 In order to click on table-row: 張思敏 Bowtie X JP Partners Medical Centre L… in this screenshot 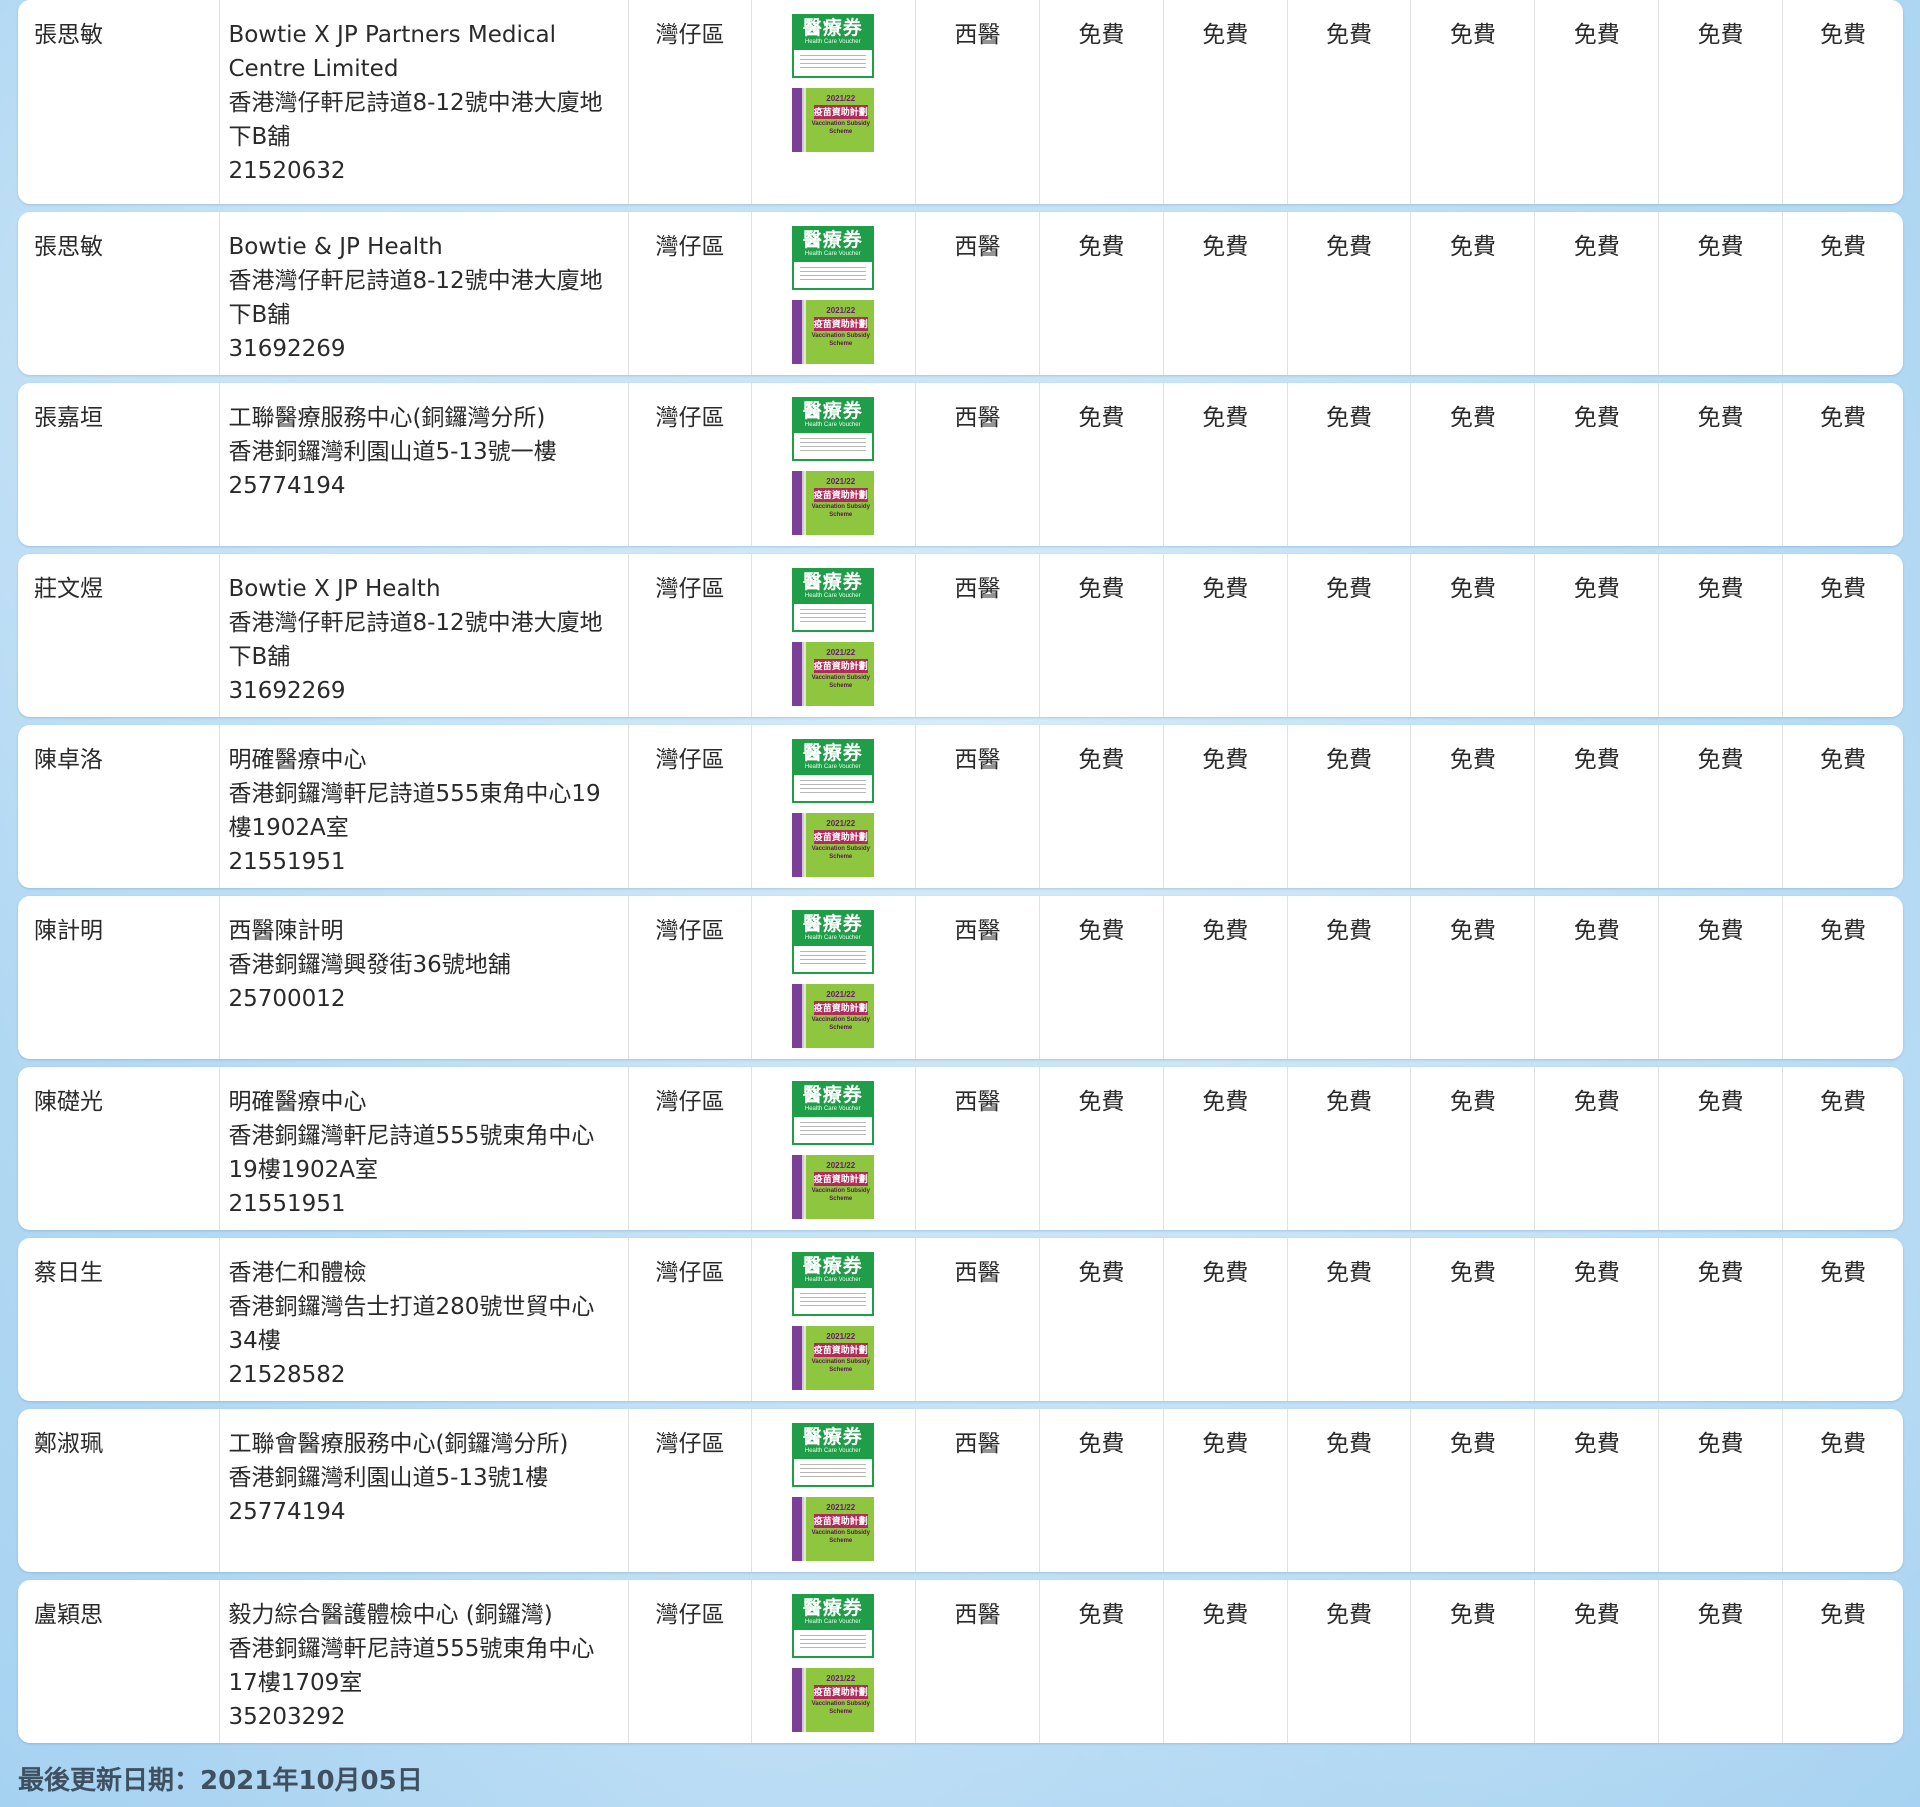, I will do `click(960, 102)`.